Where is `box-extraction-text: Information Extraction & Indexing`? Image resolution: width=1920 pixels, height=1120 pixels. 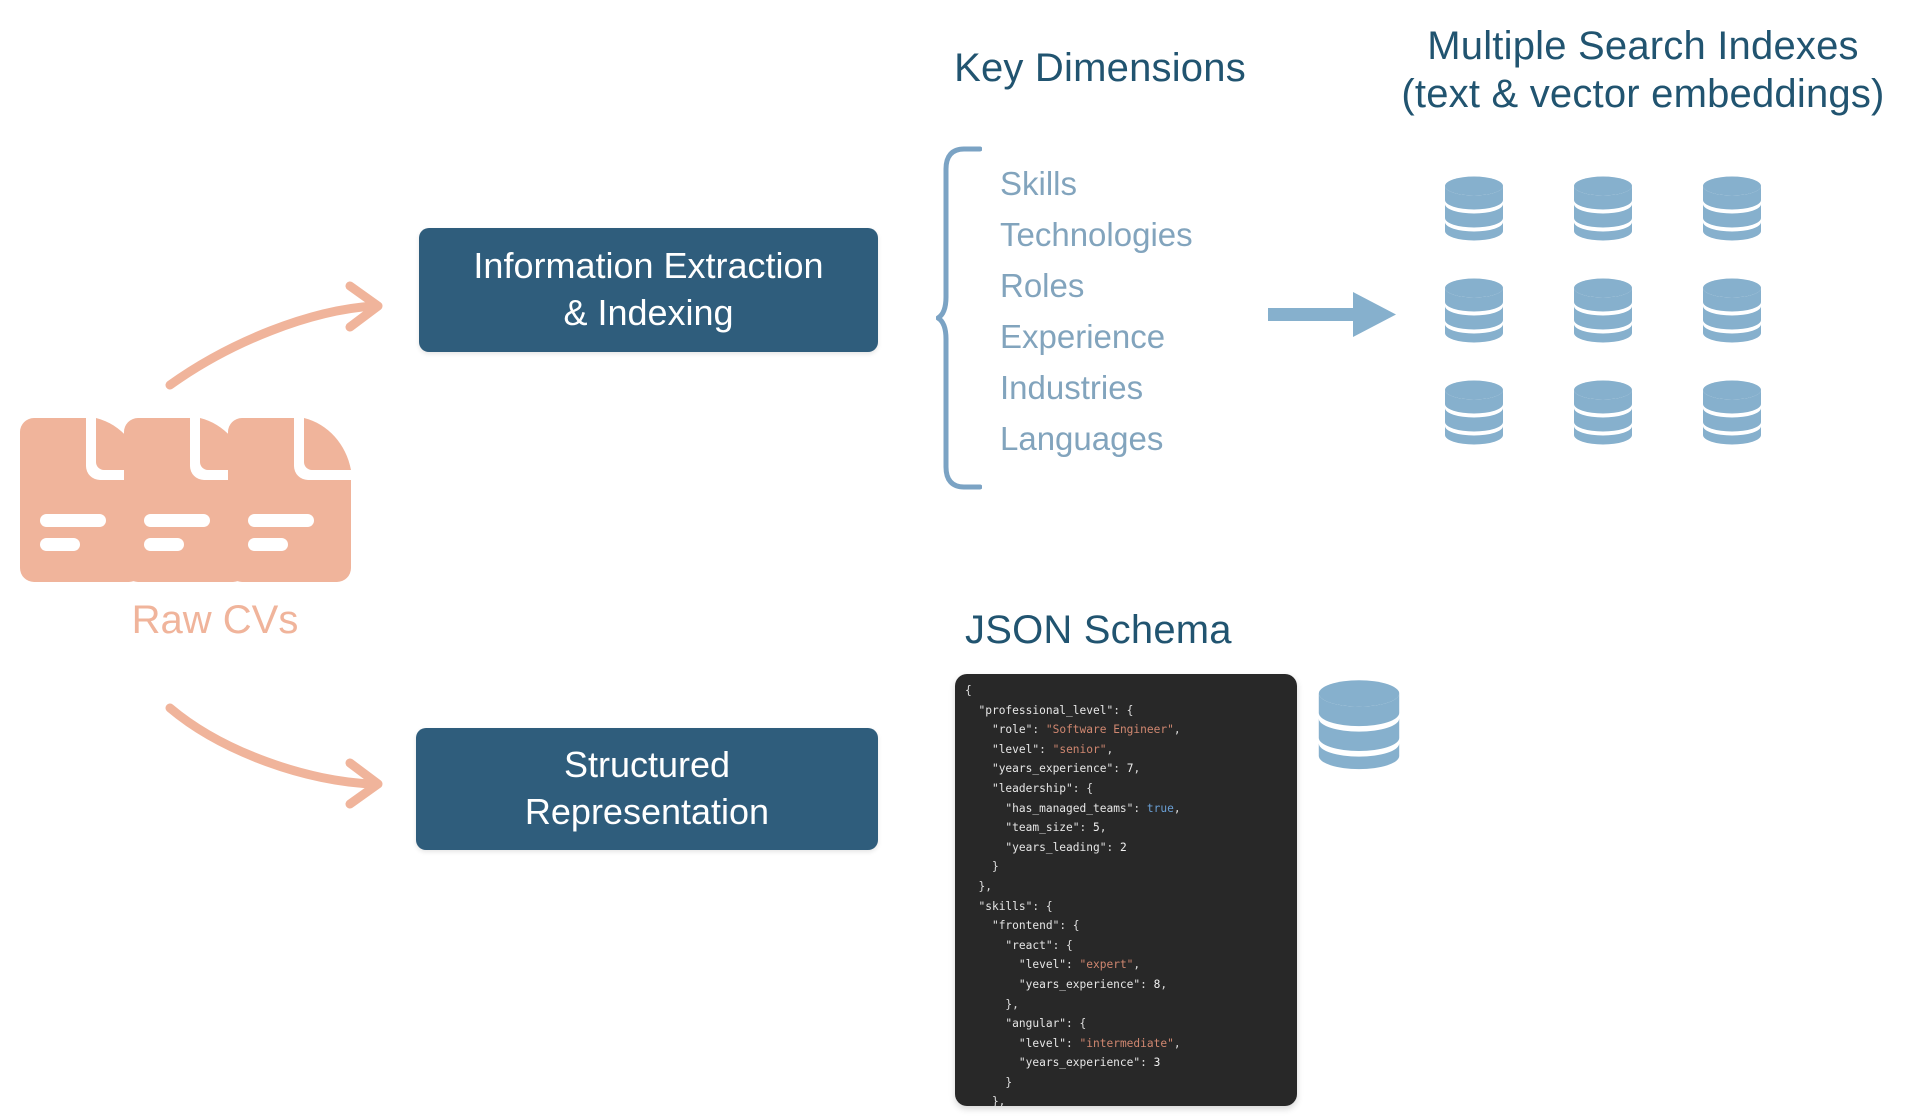 box-extraction-text: Information Extraction & Indexing is located at coordinates (648, 290).